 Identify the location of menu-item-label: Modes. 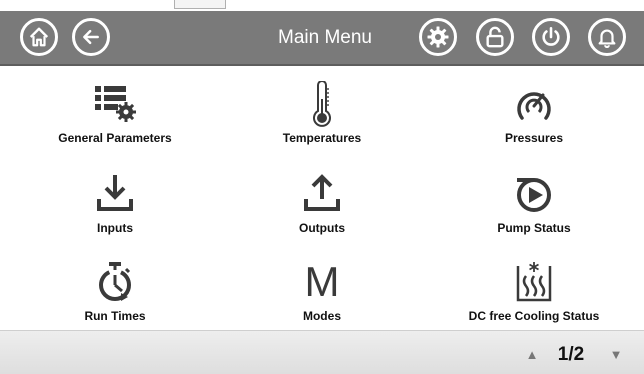
(321, 316).